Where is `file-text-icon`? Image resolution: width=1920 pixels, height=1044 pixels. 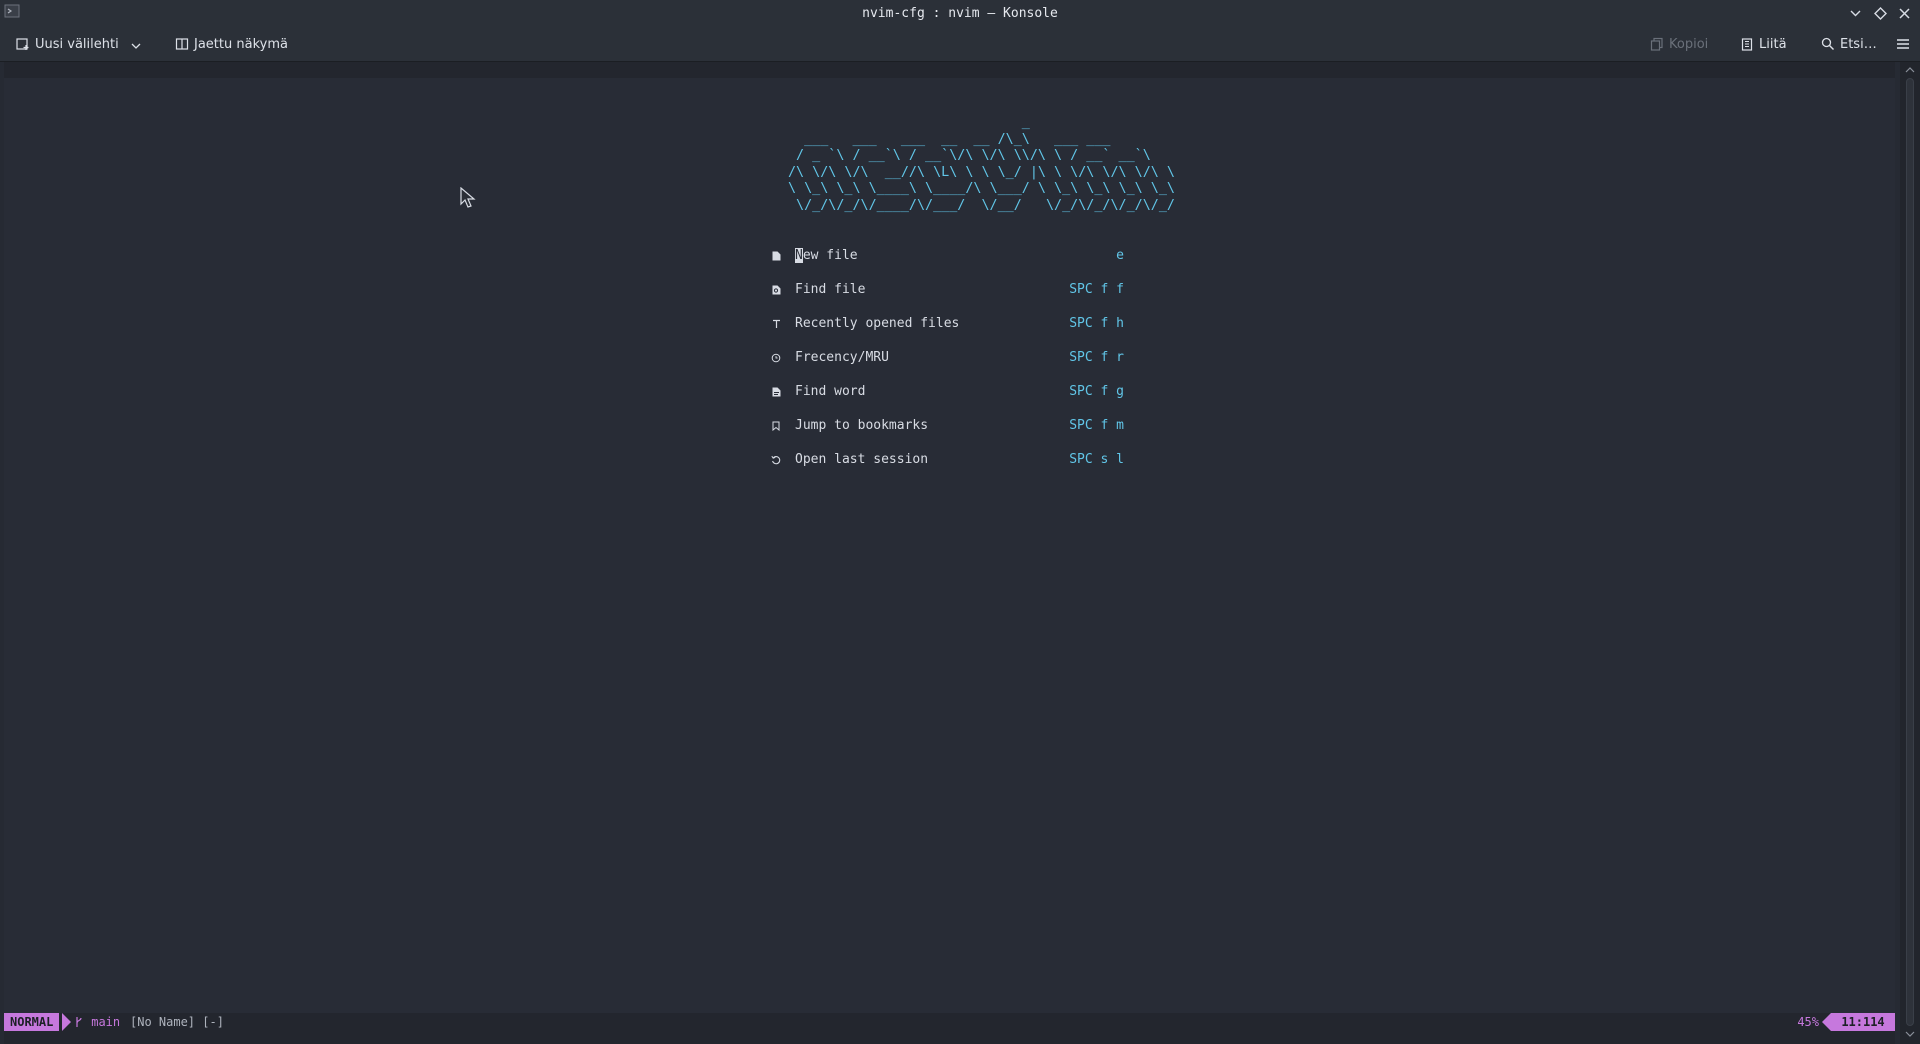 file-text-icon is located at coordinates (776, 392).